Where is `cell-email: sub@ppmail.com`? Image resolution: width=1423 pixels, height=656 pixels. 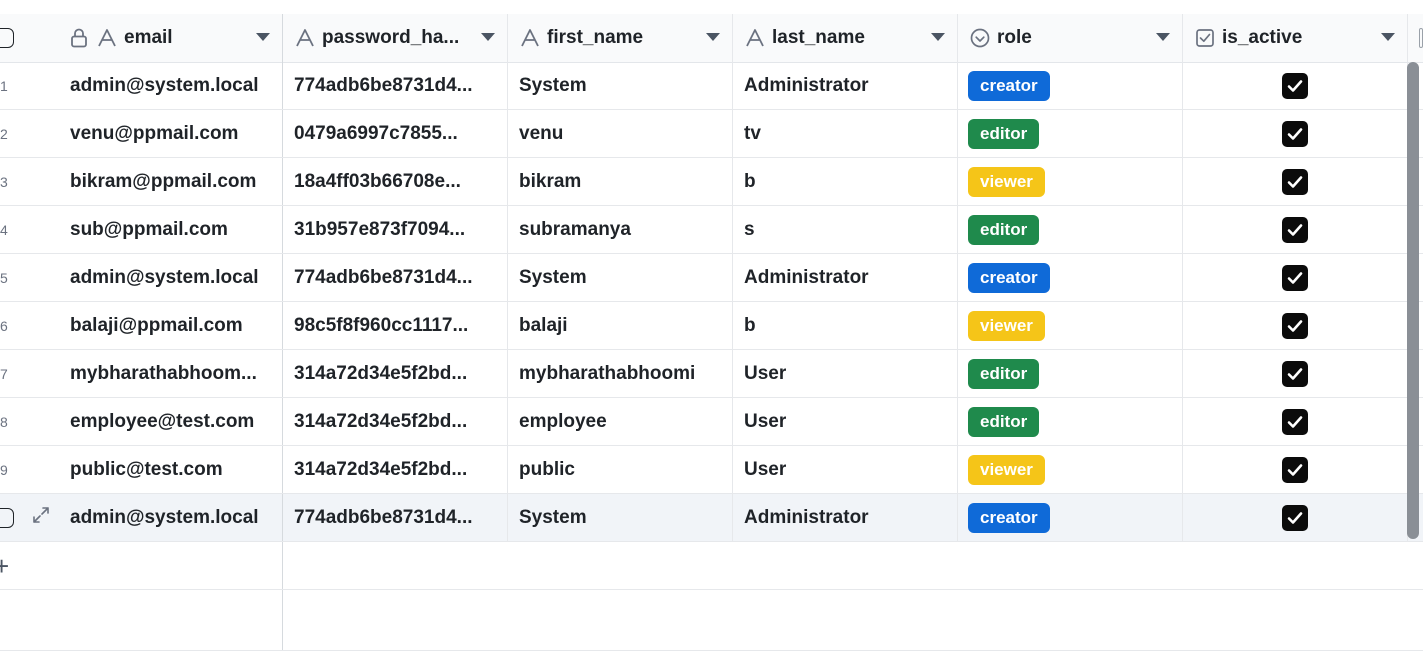 cell-email: sub@ppmail.com is located at coordinates (170, 229).